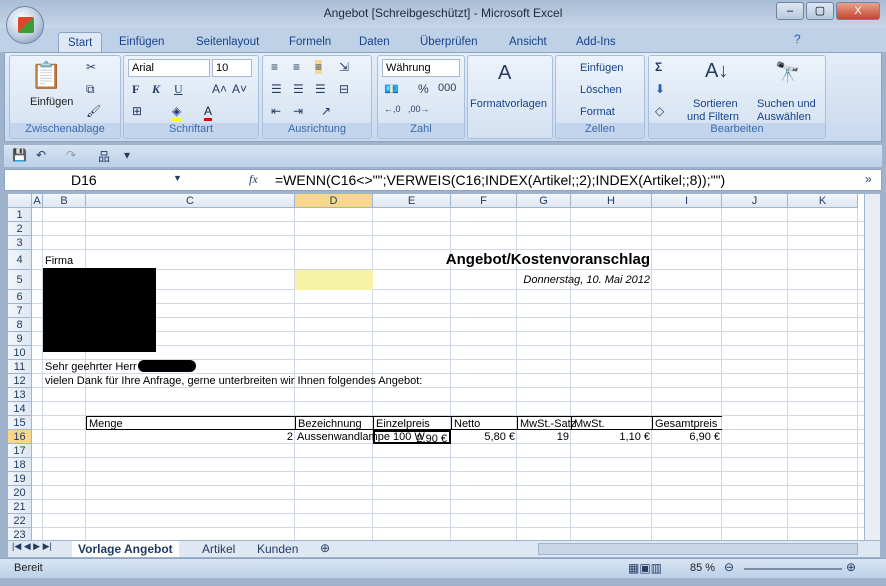 The image size is (886, 586). Describe the element at coordinates (687, 423) in the screenshot. I see `table-header-cell: Gesamtpreis` at that location.